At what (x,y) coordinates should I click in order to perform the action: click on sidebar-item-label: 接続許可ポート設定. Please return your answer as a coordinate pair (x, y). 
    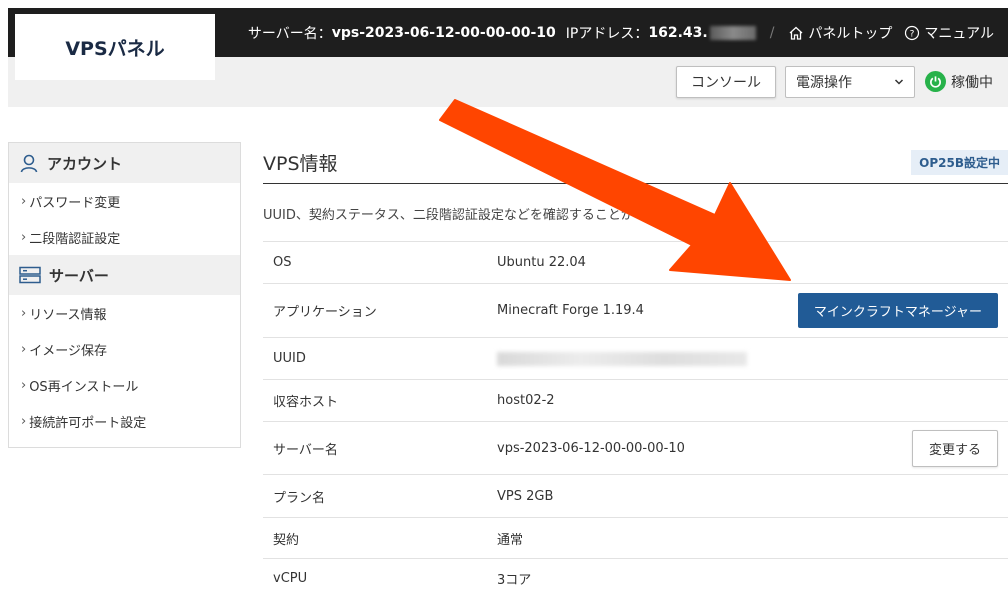
    Looking at the image, I should click on (88, 423).